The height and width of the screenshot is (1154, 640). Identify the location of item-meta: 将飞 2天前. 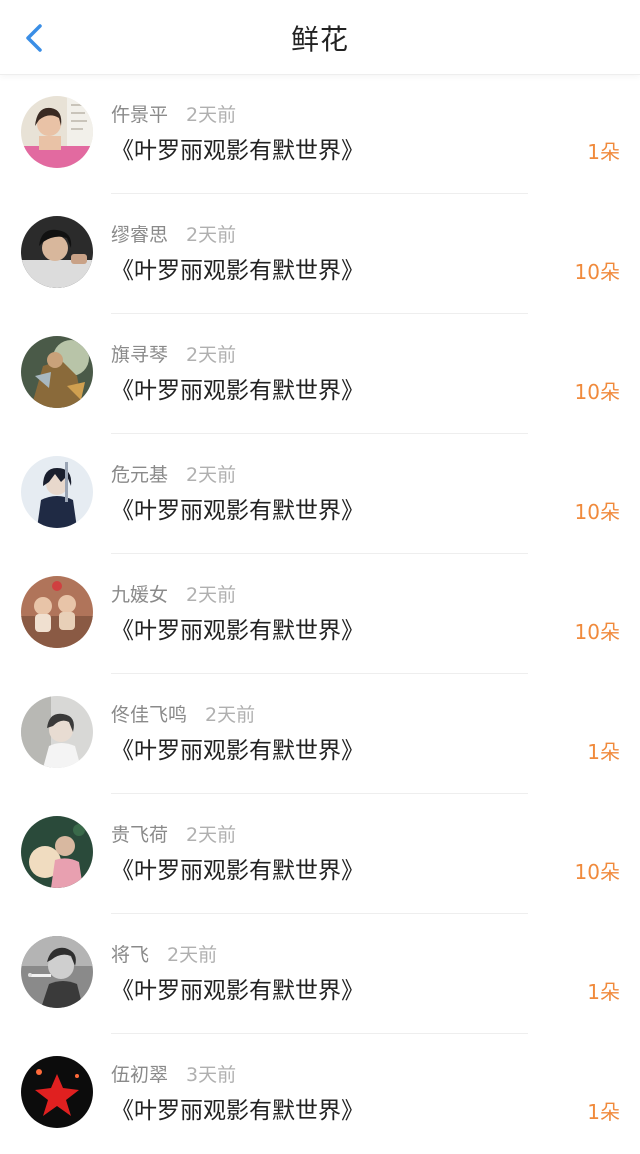
(164, 955).